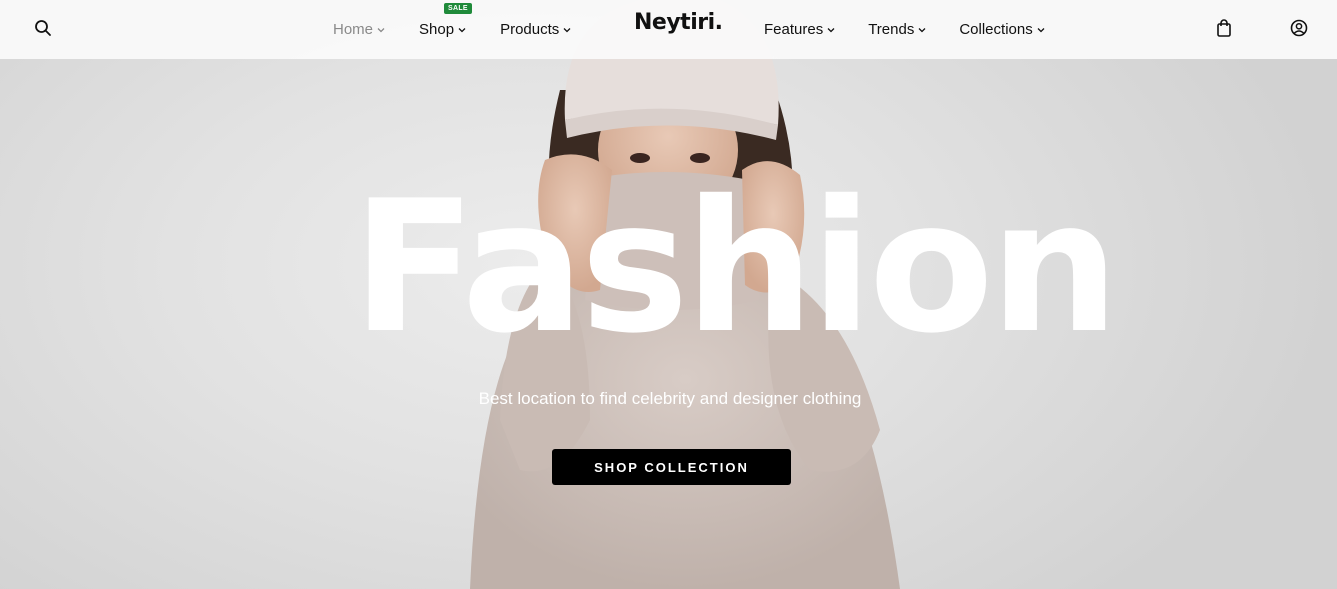 Image resolution: width=1337 pixels, height=589 pixels. Describe the element at coordinates (530, 29) in the screenshot. I see `nav-item-label: Products` at that location.